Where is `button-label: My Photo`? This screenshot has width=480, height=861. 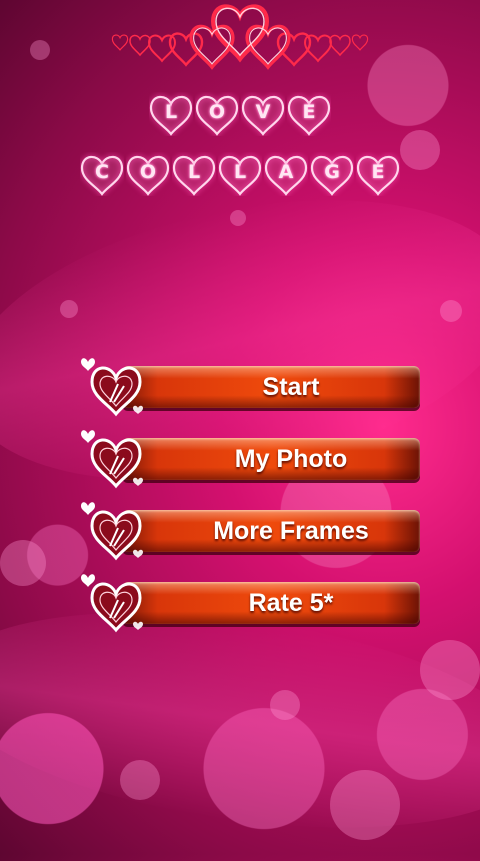 button-label: My Photo is located at coordinates (291, 459).